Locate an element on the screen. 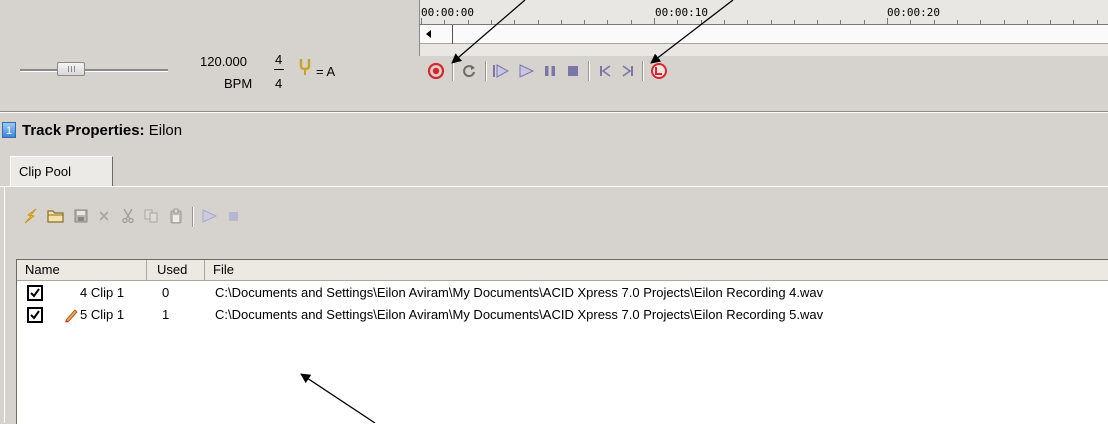  stop-button is located at coordinates (573, 71).